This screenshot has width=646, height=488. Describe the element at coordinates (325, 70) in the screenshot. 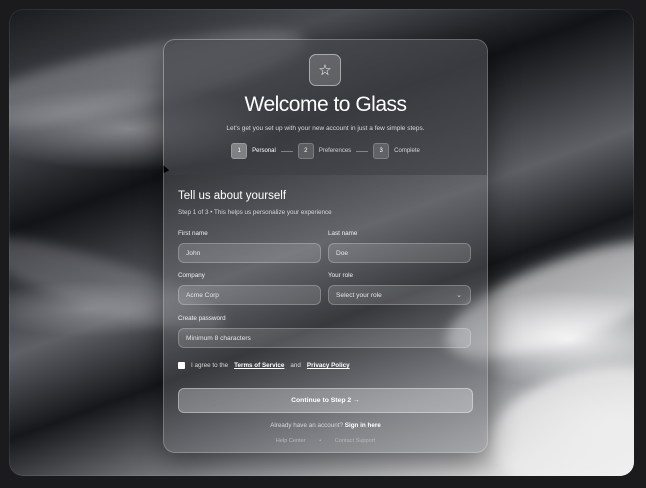

I see `star-icon: ☆` at that location.